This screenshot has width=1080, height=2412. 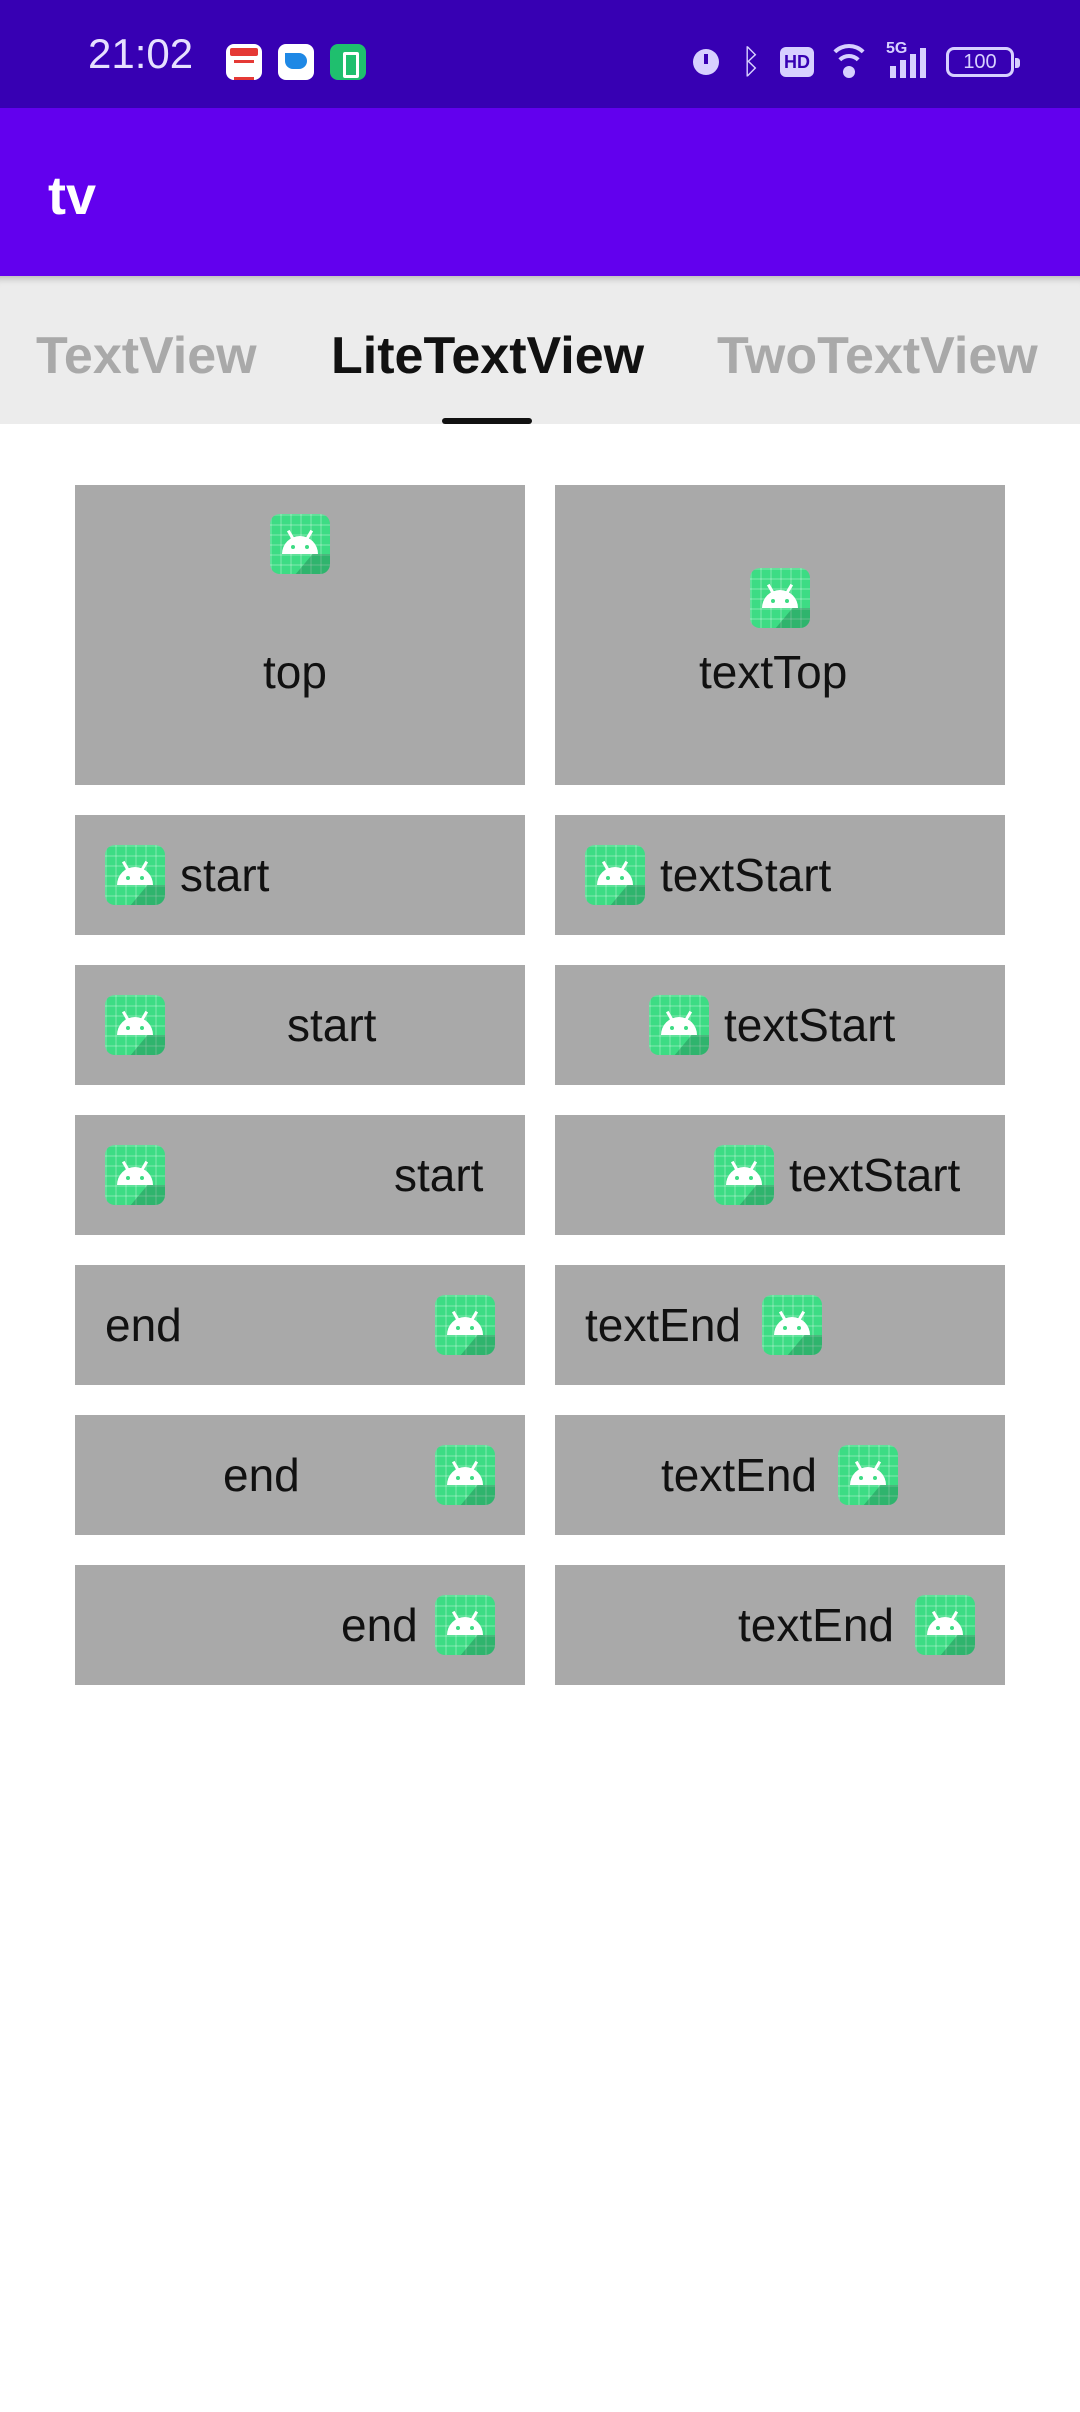 I want to click on cell-text-start-center: textStart, so click(x=780, y=1025).